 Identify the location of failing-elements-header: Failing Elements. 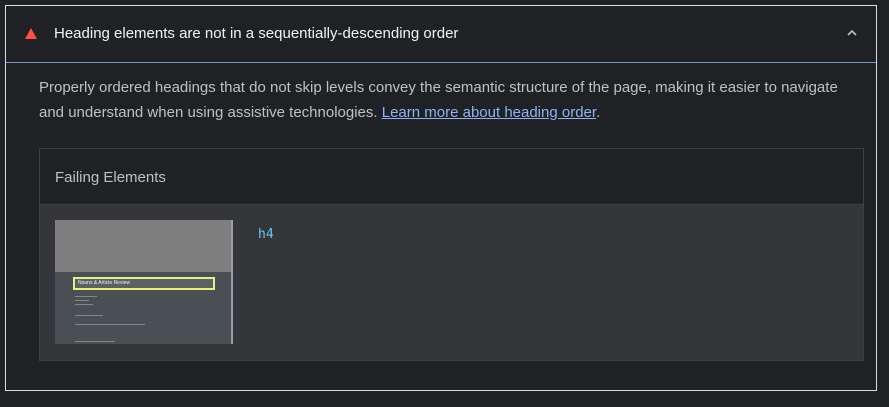
(451, 177).